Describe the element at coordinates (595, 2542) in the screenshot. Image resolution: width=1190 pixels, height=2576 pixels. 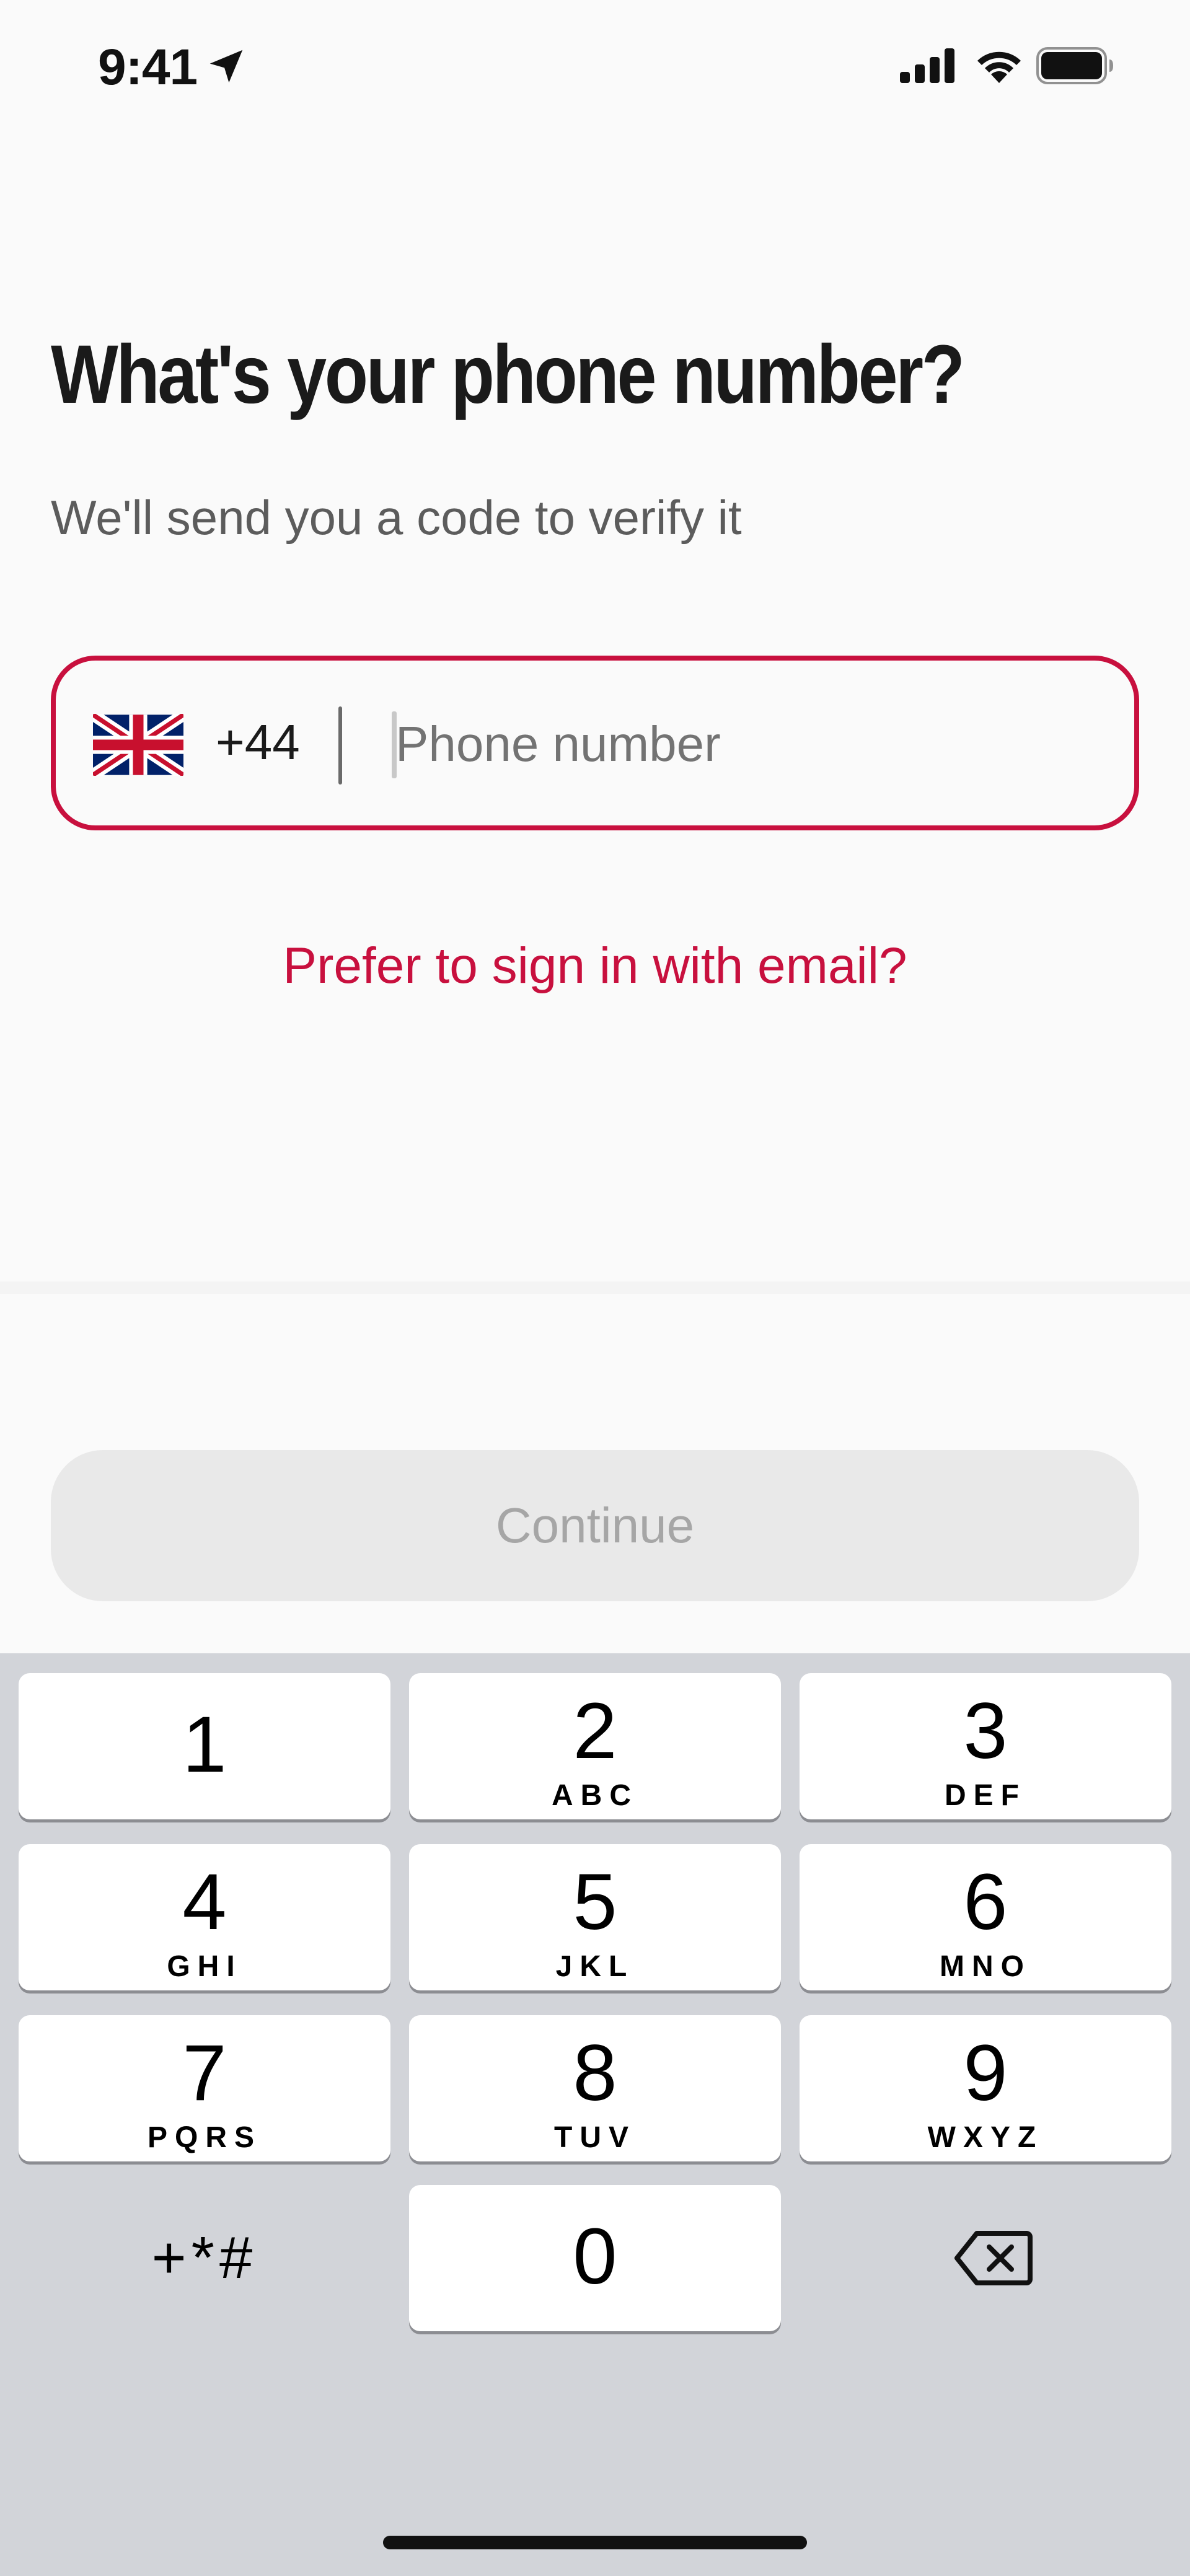
I see `home-indicator` at that location.